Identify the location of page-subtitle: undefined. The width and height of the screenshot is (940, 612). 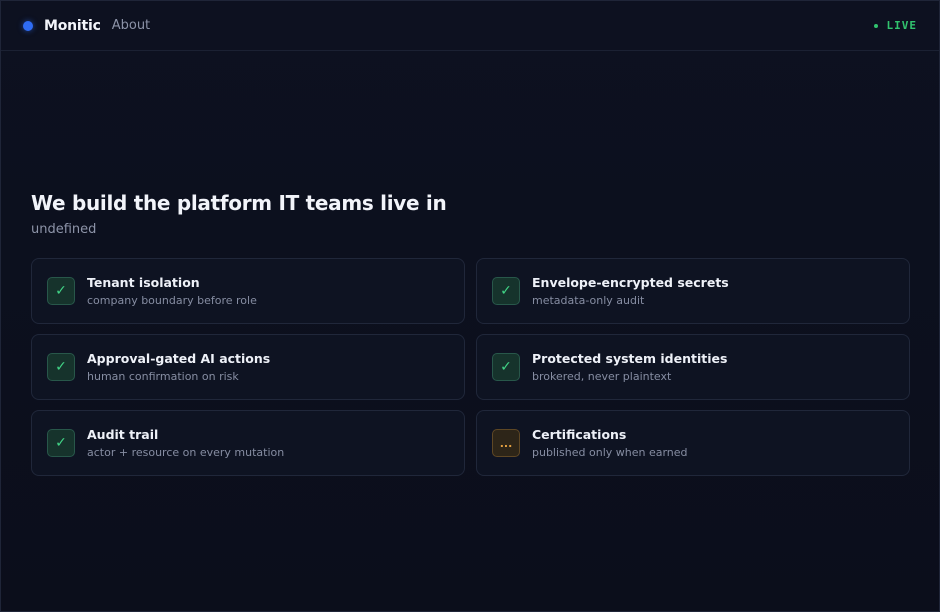
(64, 229).